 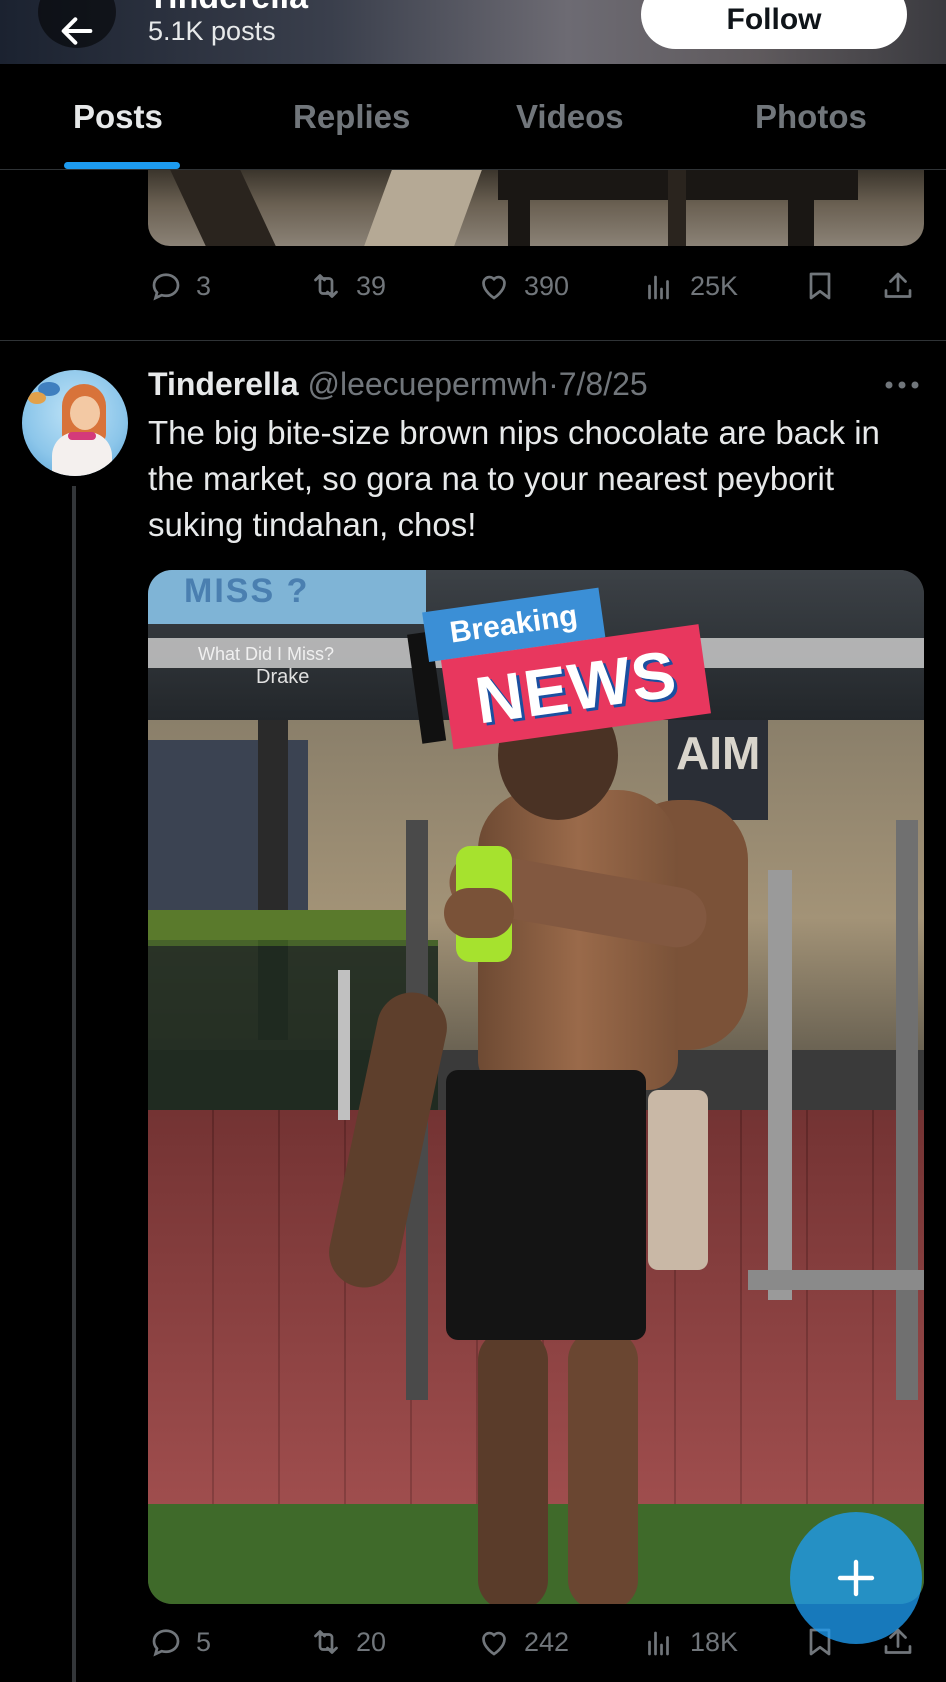 I want to click on bookmark-icon, so click(x=820, y=286).